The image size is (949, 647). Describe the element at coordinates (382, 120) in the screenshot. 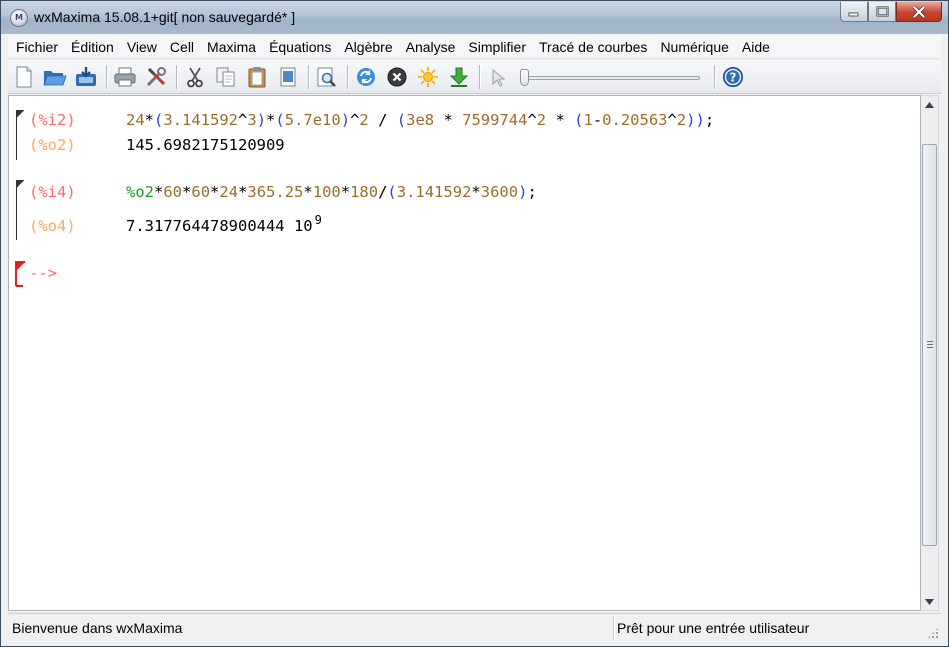

I see `code-token: /` at that location.